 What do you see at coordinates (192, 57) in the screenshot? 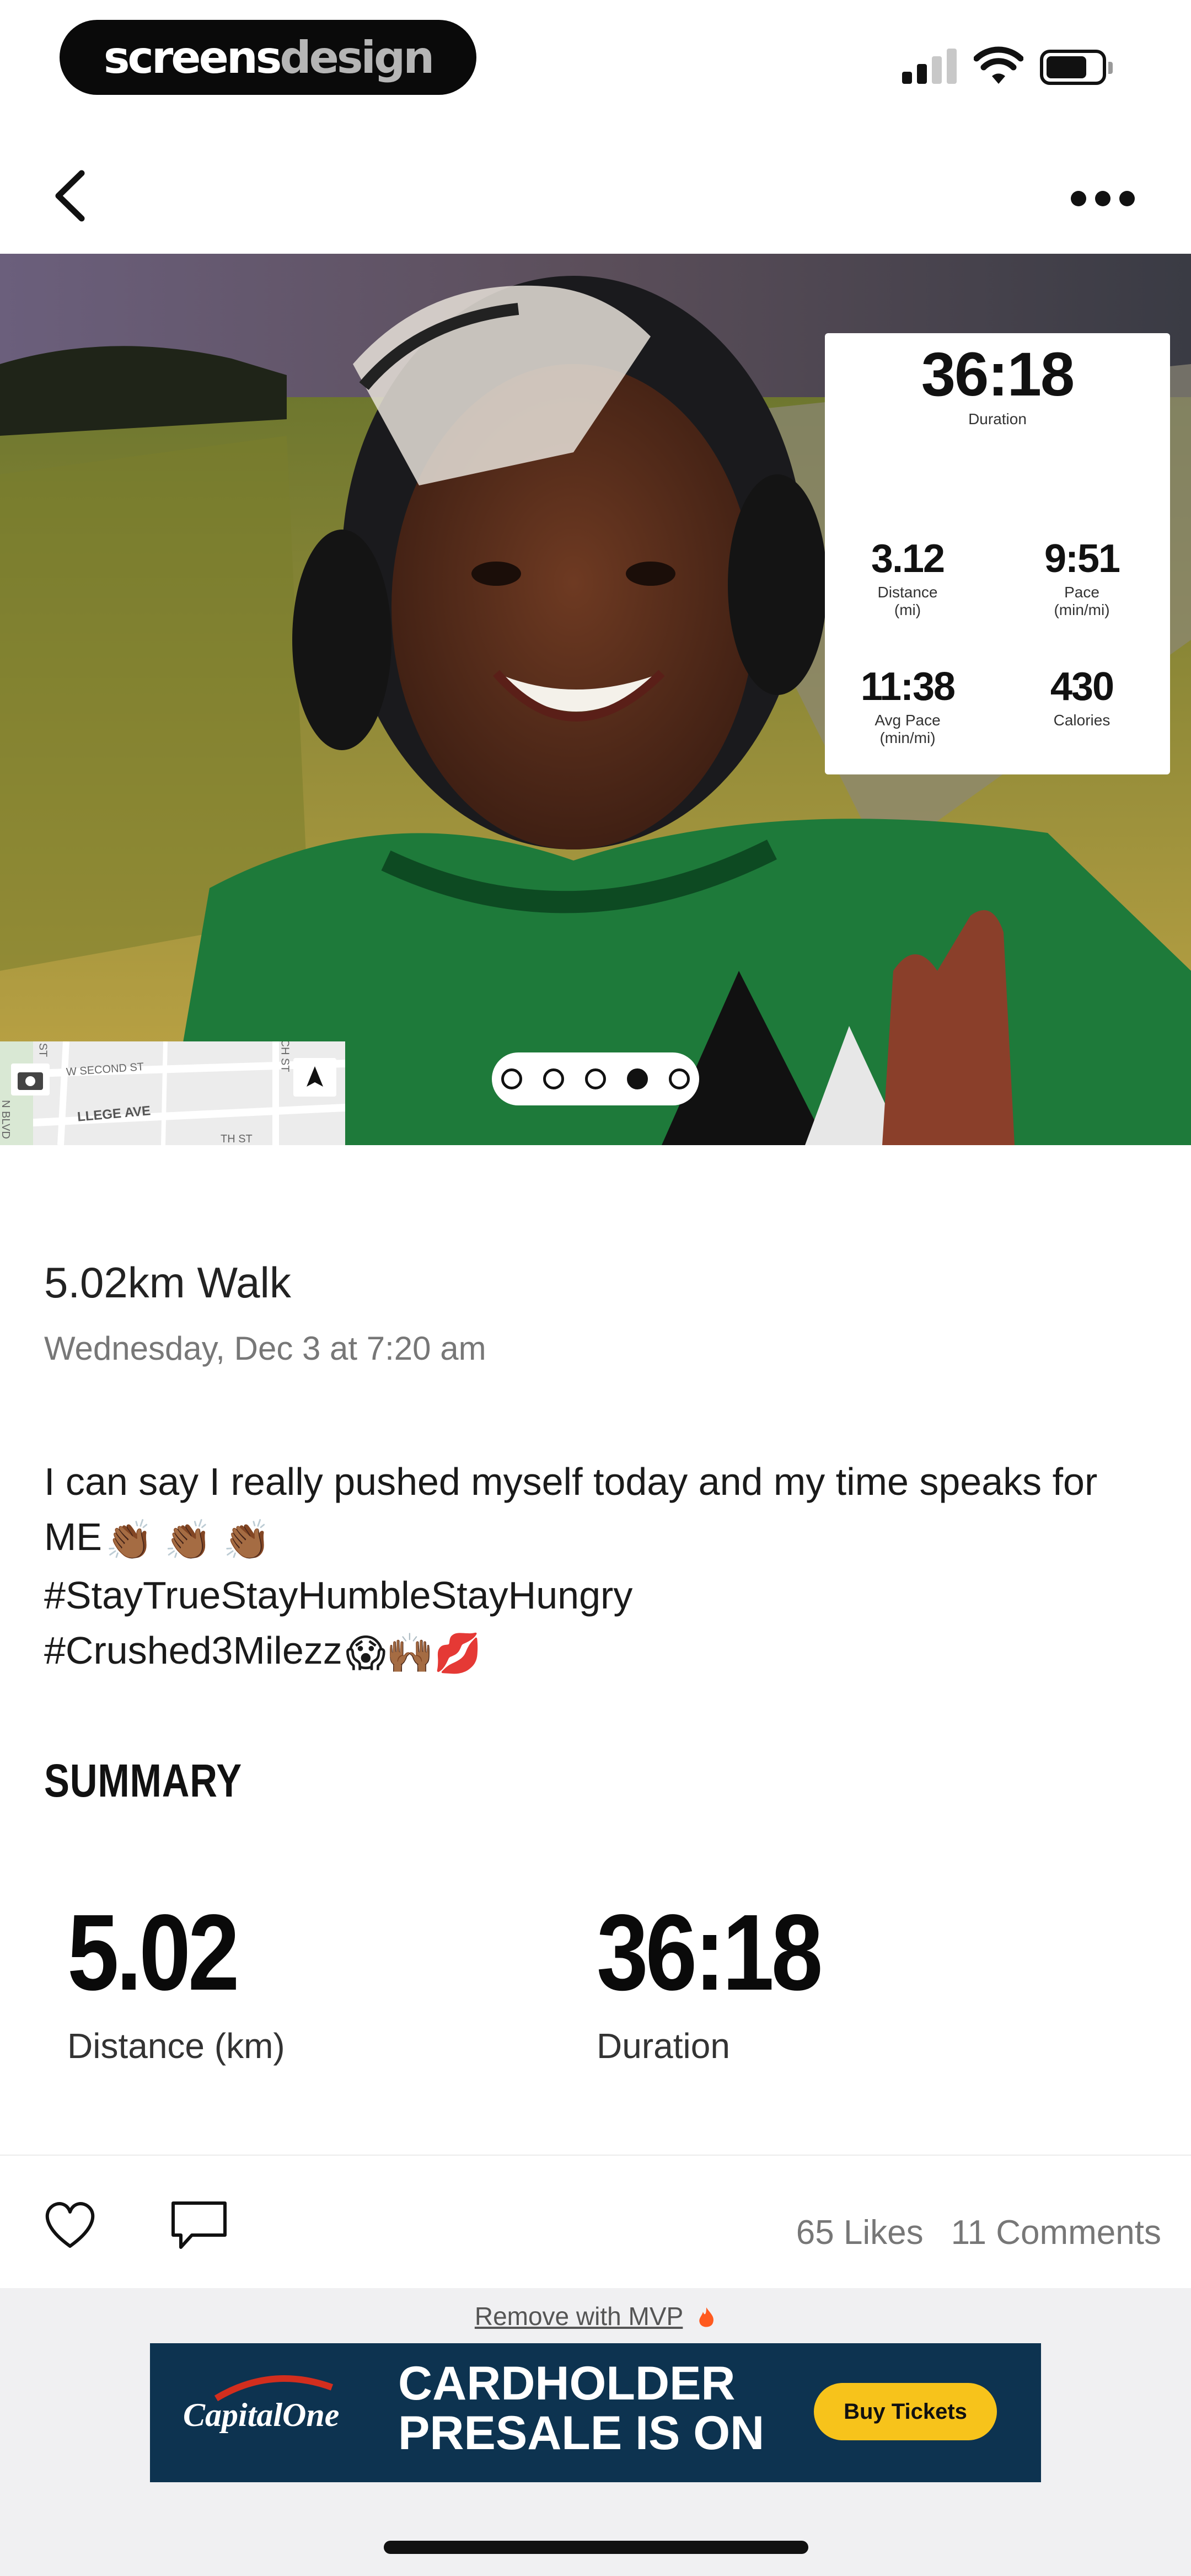
I see `brand-text-part1: screens` at bounding box center [192, 57].